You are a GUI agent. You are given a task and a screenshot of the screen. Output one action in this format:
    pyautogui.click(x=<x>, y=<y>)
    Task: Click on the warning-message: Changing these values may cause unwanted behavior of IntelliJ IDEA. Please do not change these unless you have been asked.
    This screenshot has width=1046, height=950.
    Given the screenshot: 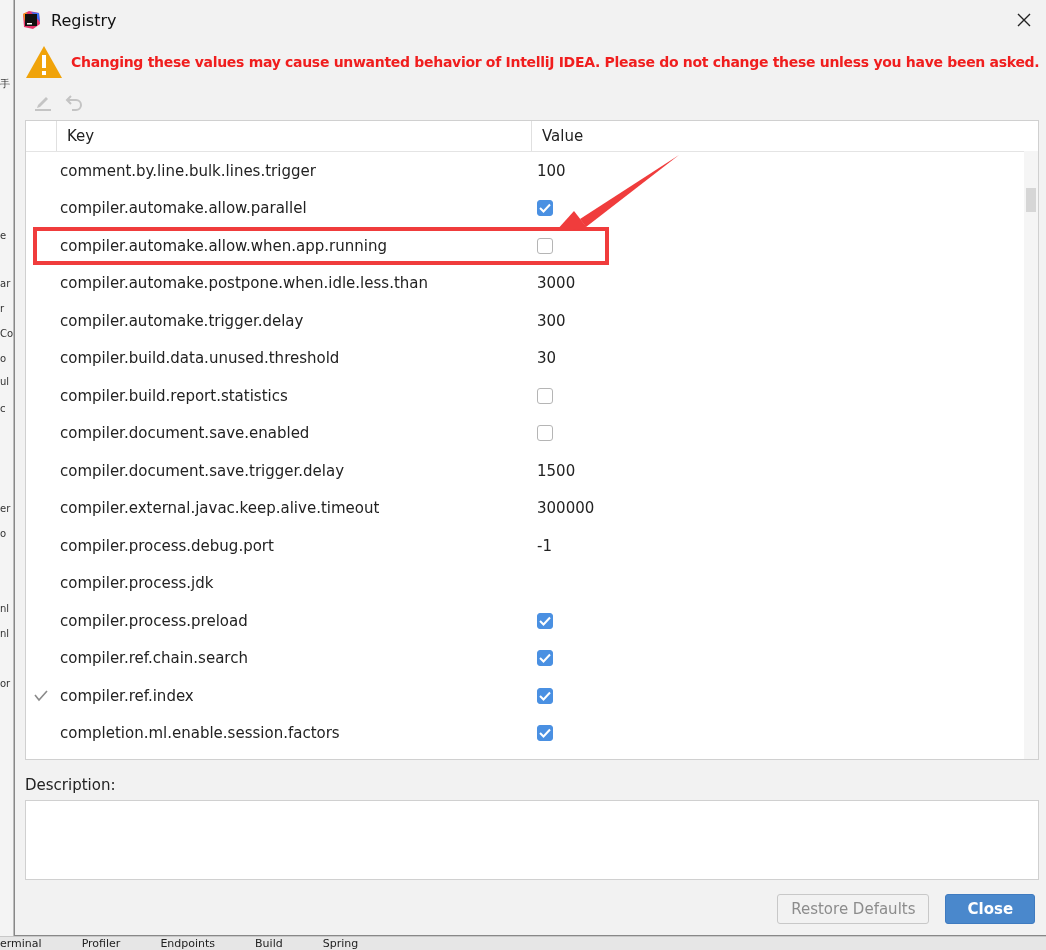 What is the action you would take?
    pyautogui.click(x=555, y=62)
    